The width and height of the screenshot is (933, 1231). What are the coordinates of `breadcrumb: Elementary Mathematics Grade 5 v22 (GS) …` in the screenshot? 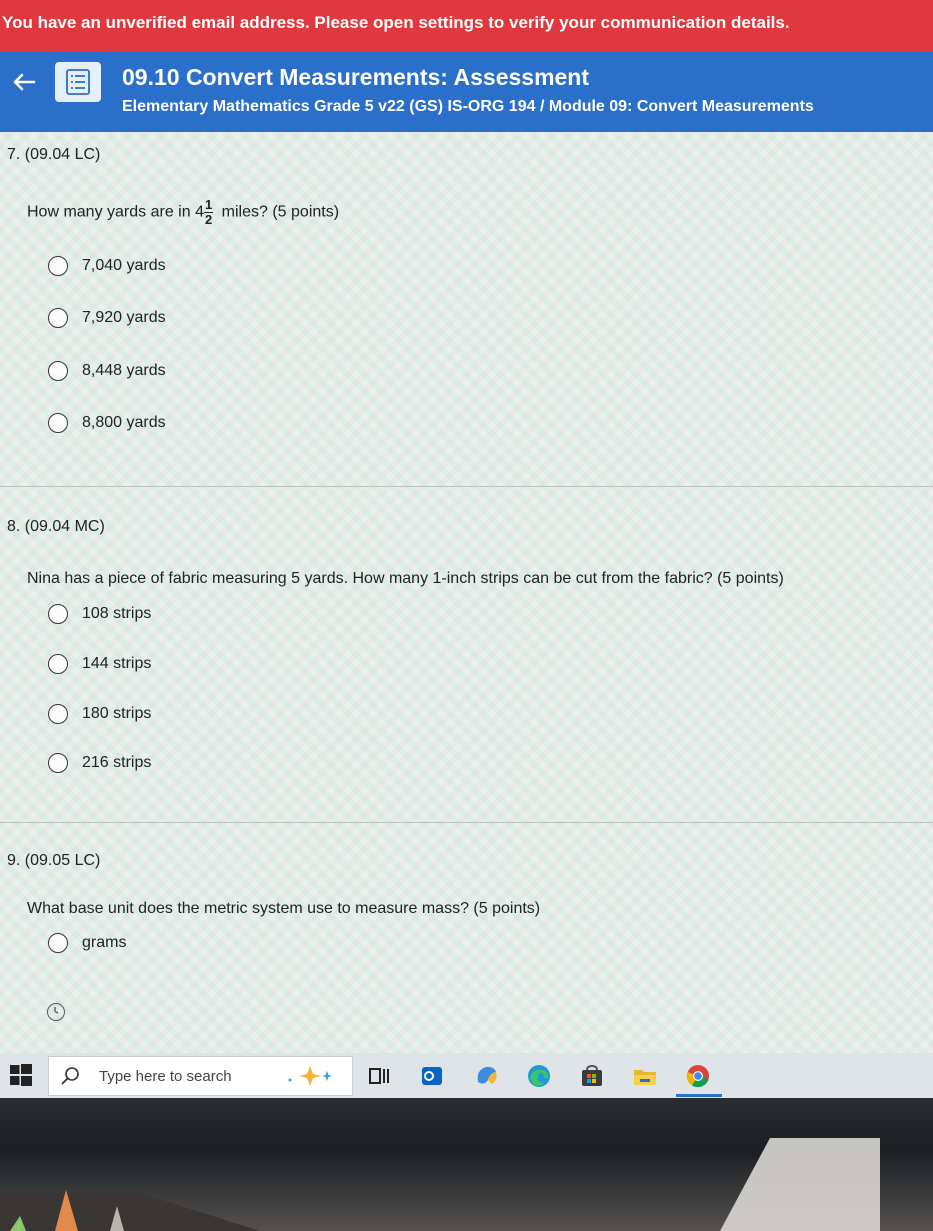 It's located at (468, 106).